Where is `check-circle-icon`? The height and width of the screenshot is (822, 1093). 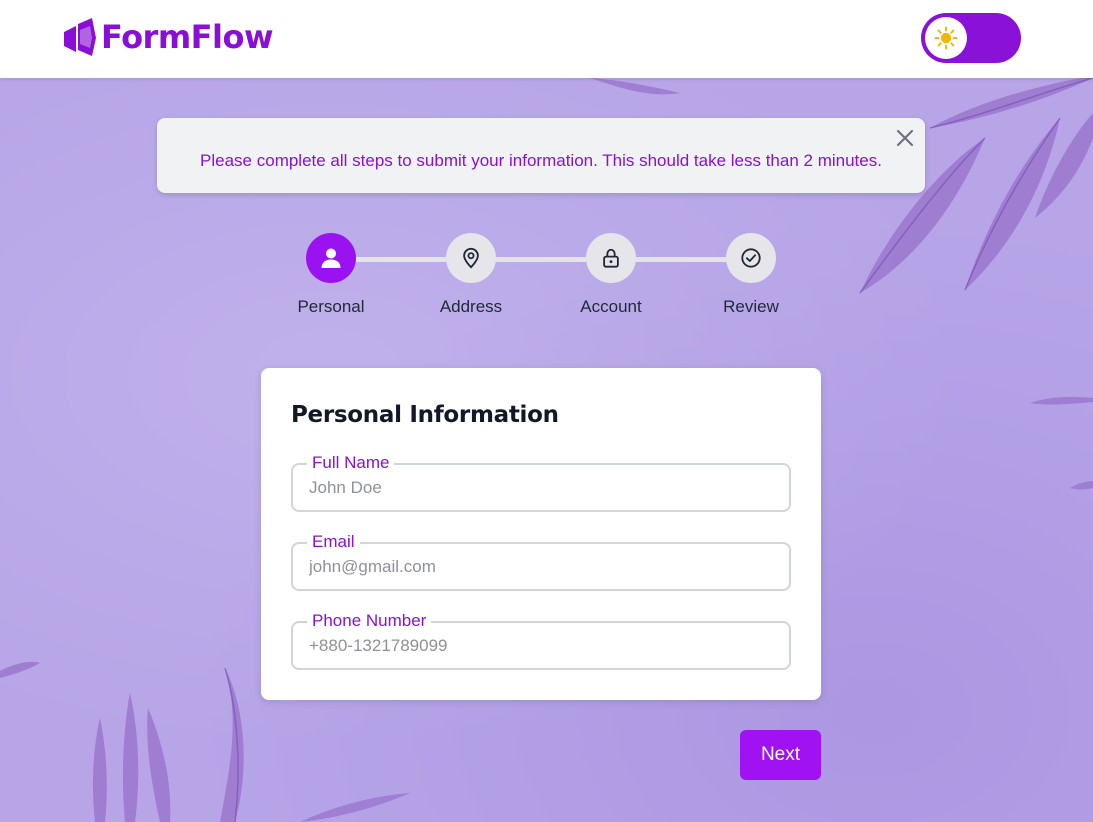 check-circle-icon is located at coordinates (751, 258).